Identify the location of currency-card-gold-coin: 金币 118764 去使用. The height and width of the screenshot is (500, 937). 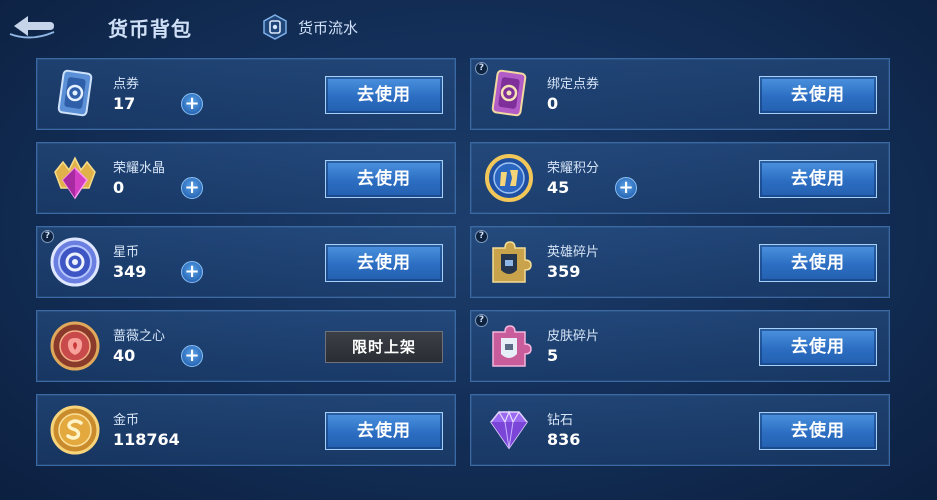
(246, 430).